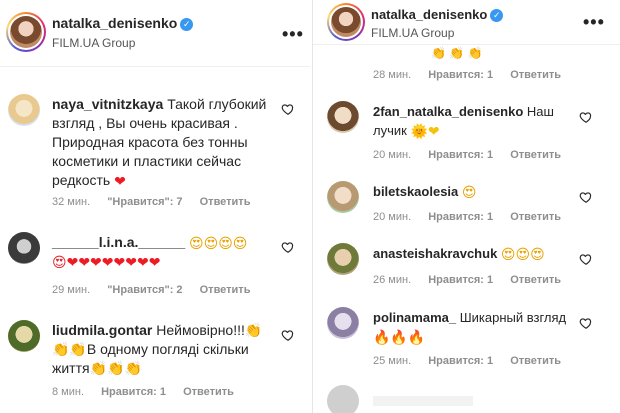 Image resolution: width=620 pixels, height=413 pixels. I want to click on comment-meta: 29 мин. "Нравится": 2 Ответить, so click(158, 290).